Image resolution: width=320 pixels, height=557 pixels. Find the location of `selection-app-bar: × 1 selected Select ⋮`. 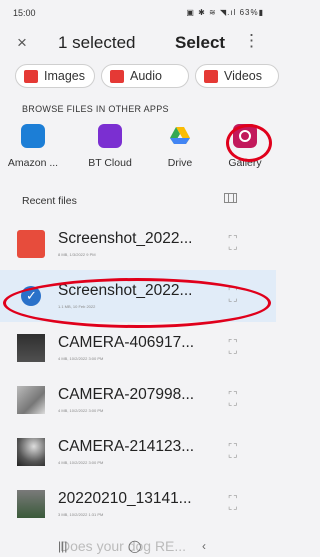

selection-app-bar: × 1 selected Select ⋮ is located at coordinates (138, 45).